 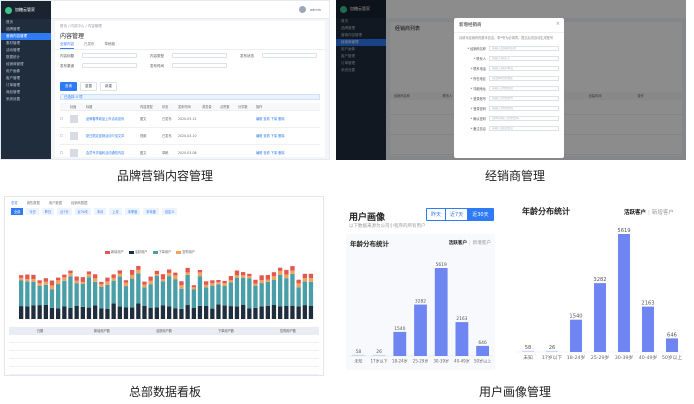 What do you see at coordinates (88, 86) in the screenshot?
I see `action-button: 重置` at bounding box center [88, 86].